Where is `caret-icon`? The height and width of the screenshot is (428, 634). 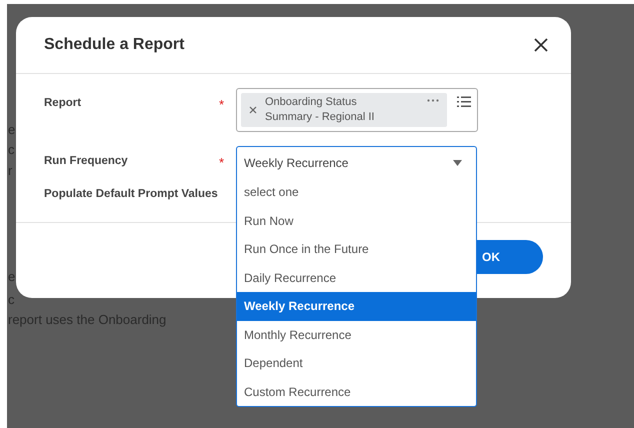 caret-icon is located at coordinates (457, 163).